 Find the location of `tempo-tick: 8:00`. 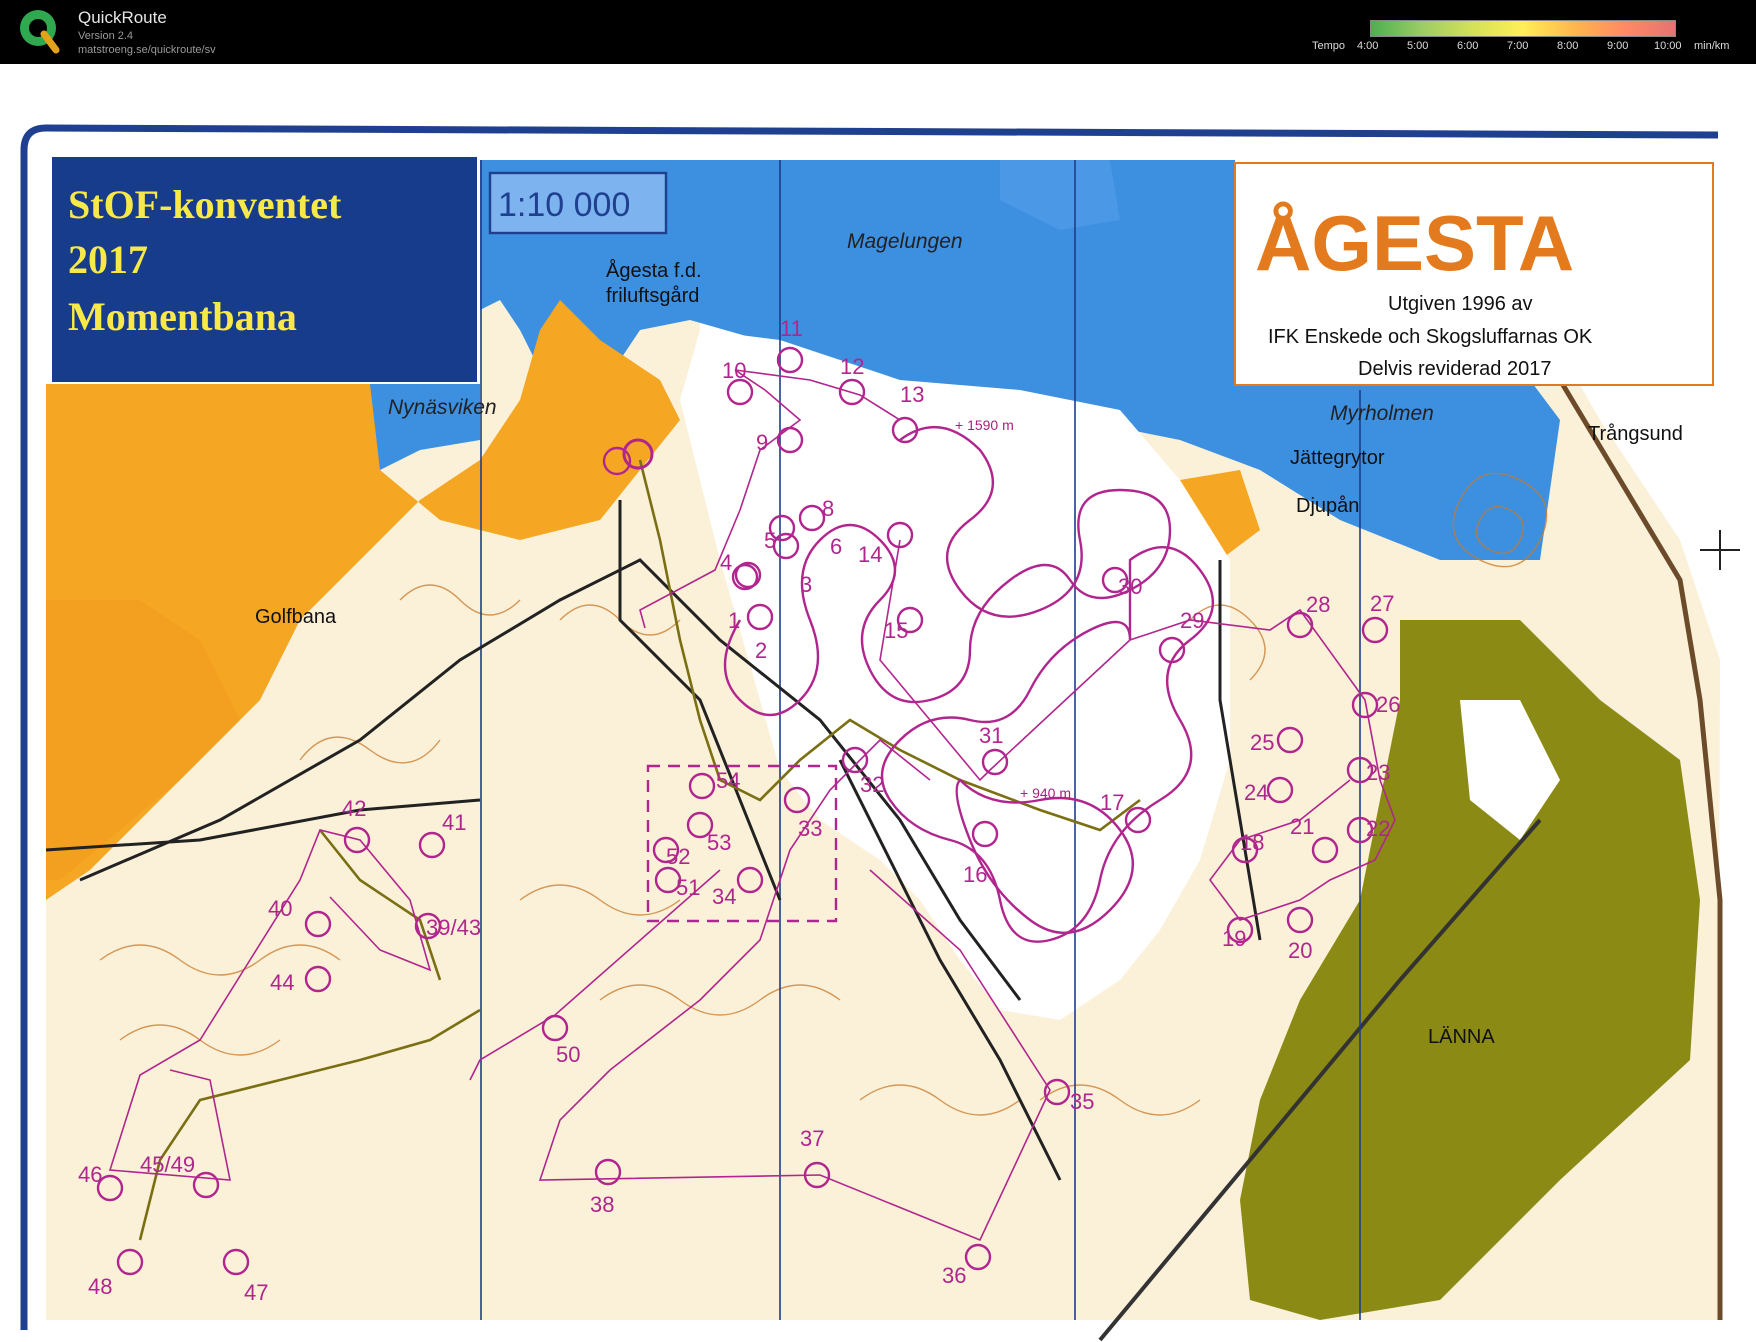

tempo-tick: 8:00 is located at coordinates (1568, 46).